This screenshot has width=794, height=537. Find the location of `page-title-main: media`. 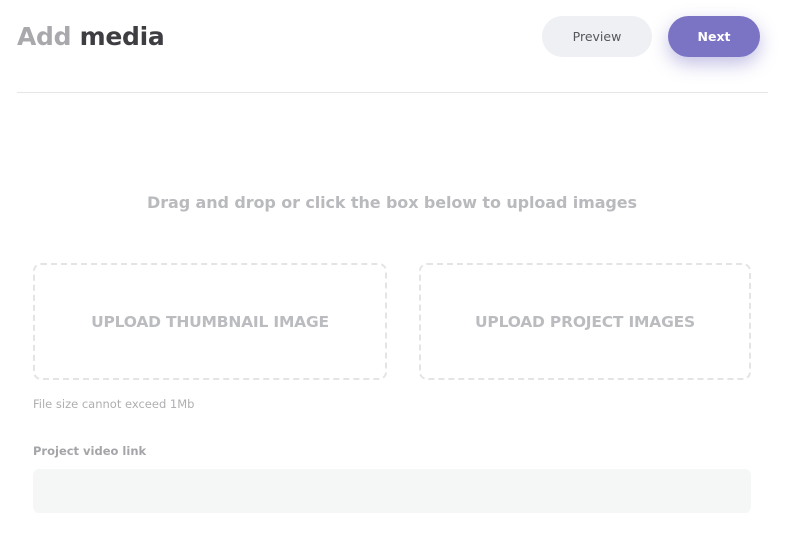

page-title-main: media is located at coordinates (122, 36).